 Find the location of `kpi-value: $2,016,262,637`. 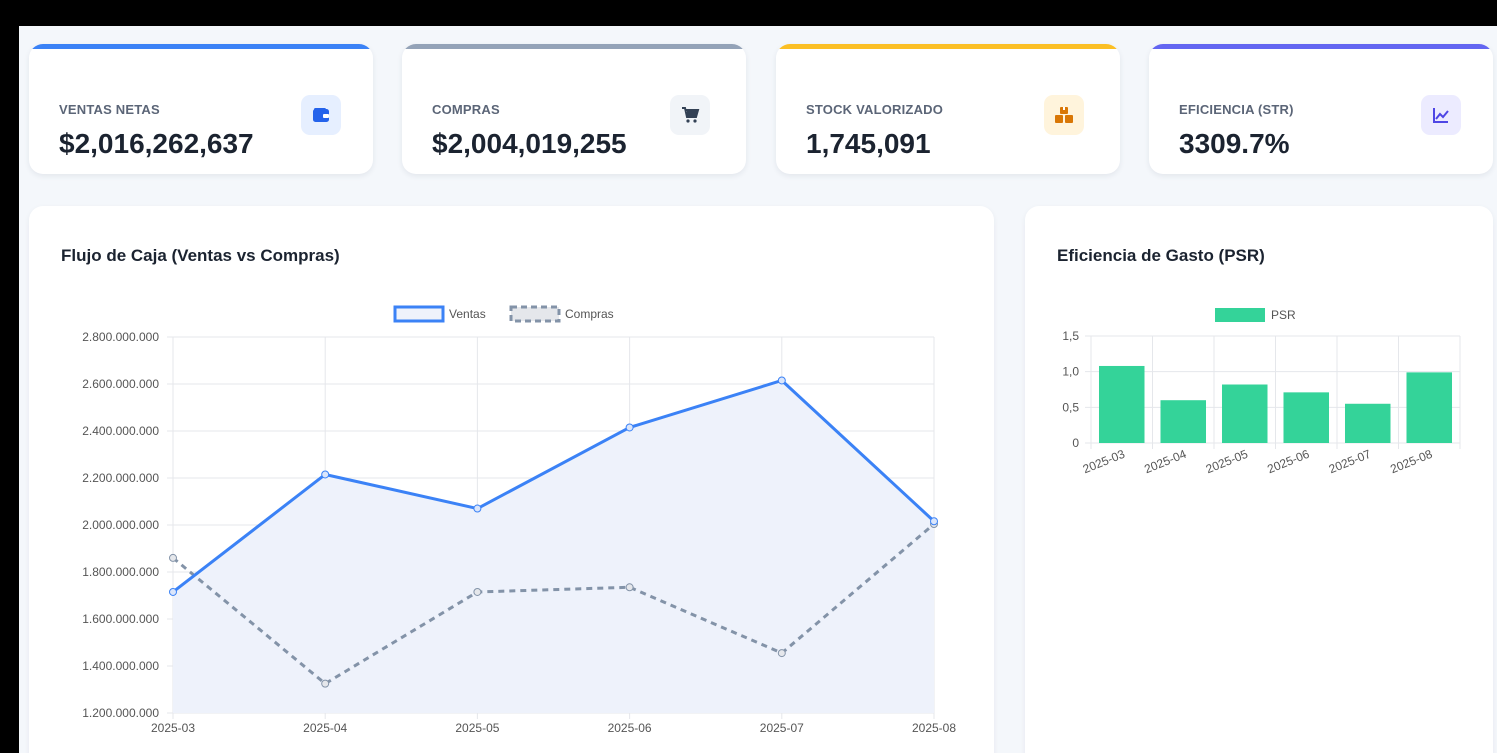

kpi-value: $2,016,262,637 is located at coordinates (156, 143).